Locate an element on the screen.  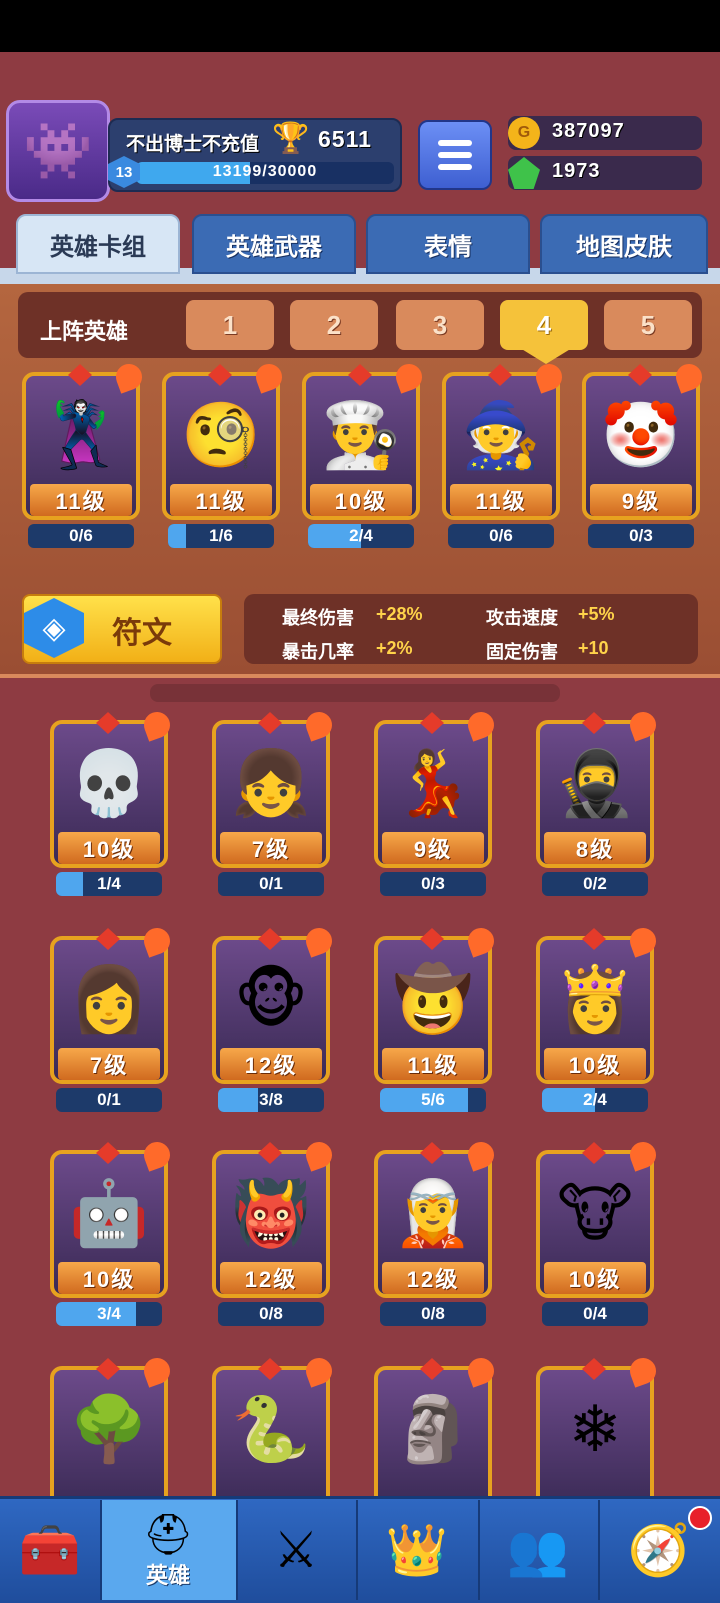
gold-amount: 387097 is located at coordinates (588, 131).